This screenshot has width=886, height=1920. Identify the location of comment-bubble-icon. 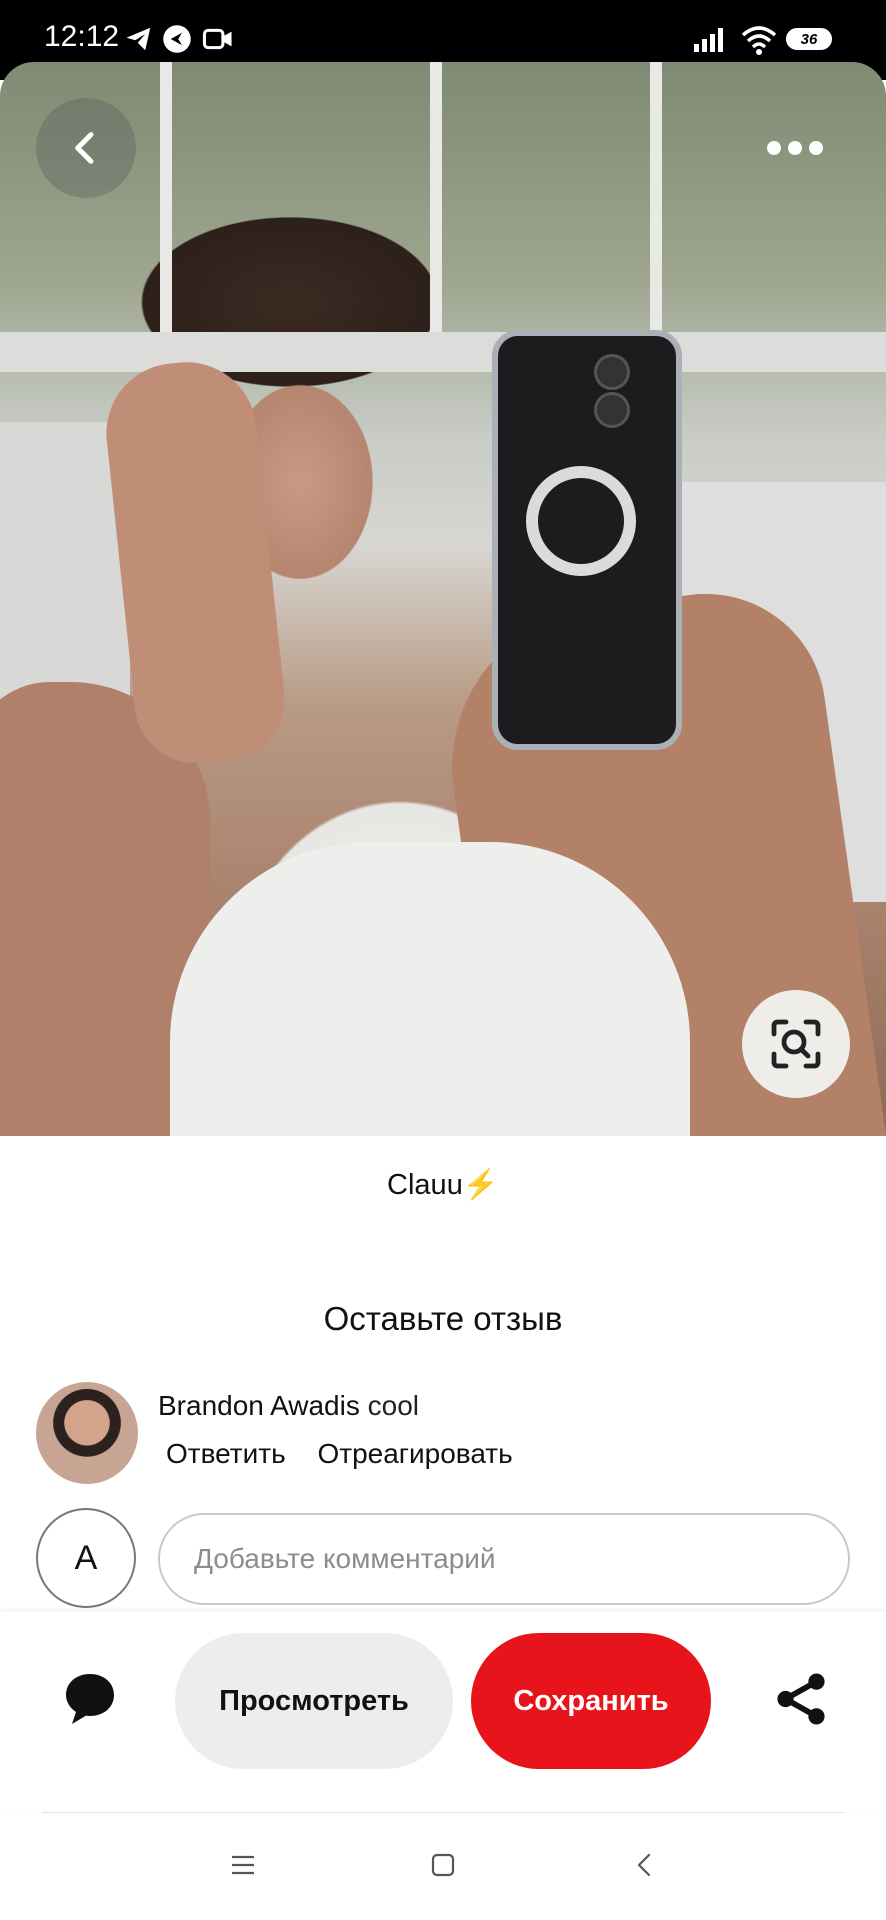
(90, 1698).